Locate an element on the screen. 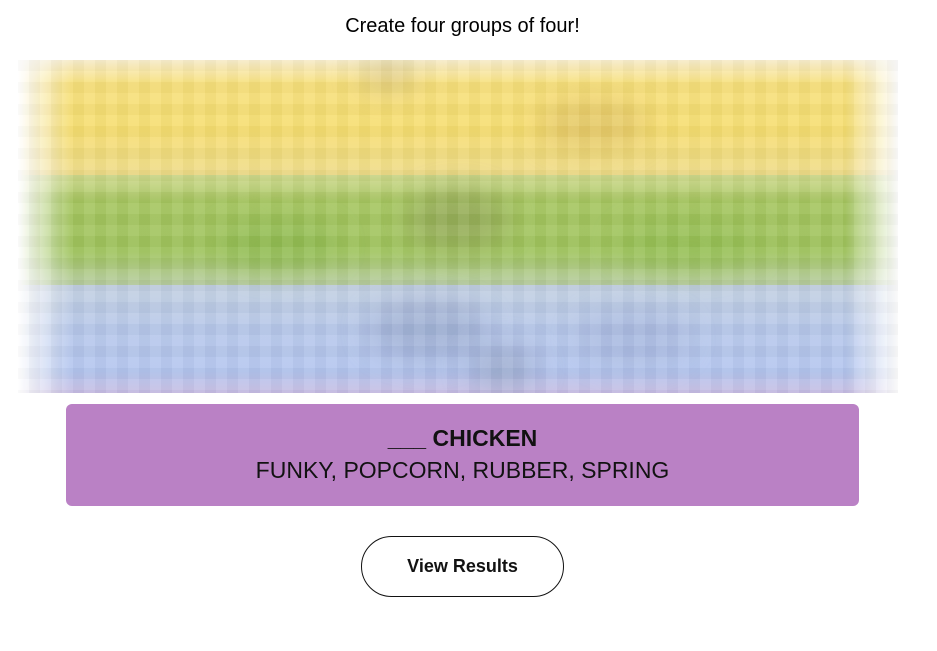 The width and height of the screenshot is (937, 651). instructions-text: Create four groups of four! is located at coordinates (462, 26).